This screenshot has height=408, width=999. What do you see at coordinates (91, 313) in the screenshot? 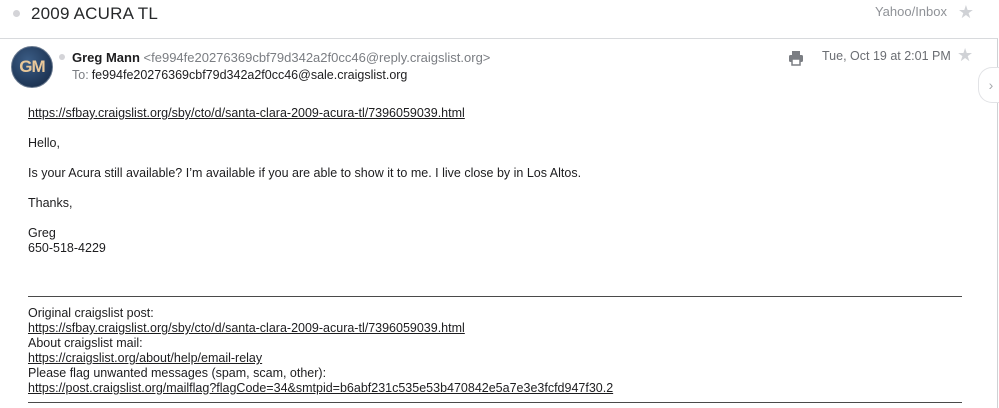
I see `original-post-label: Original craigslist post:` at bounding box center [91, 313].